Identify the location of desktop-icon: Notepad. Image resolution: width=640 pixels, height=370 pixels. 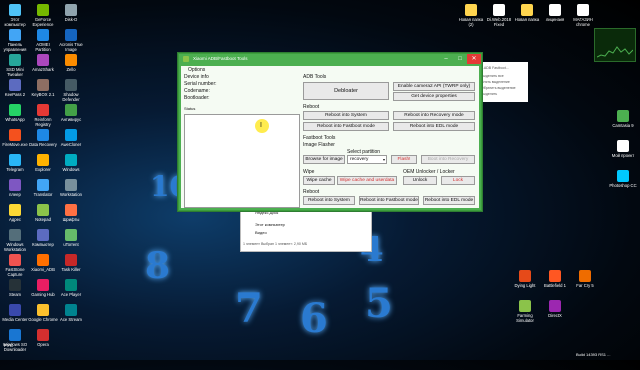
(43, 213).